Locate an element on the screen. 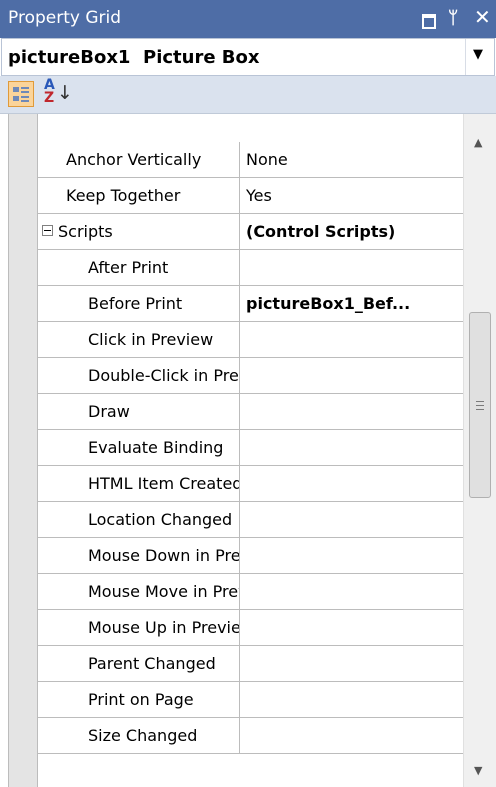 The height and width of the screenshot is (787, 496). property-name: Draw is located at coordinates (139, 411).